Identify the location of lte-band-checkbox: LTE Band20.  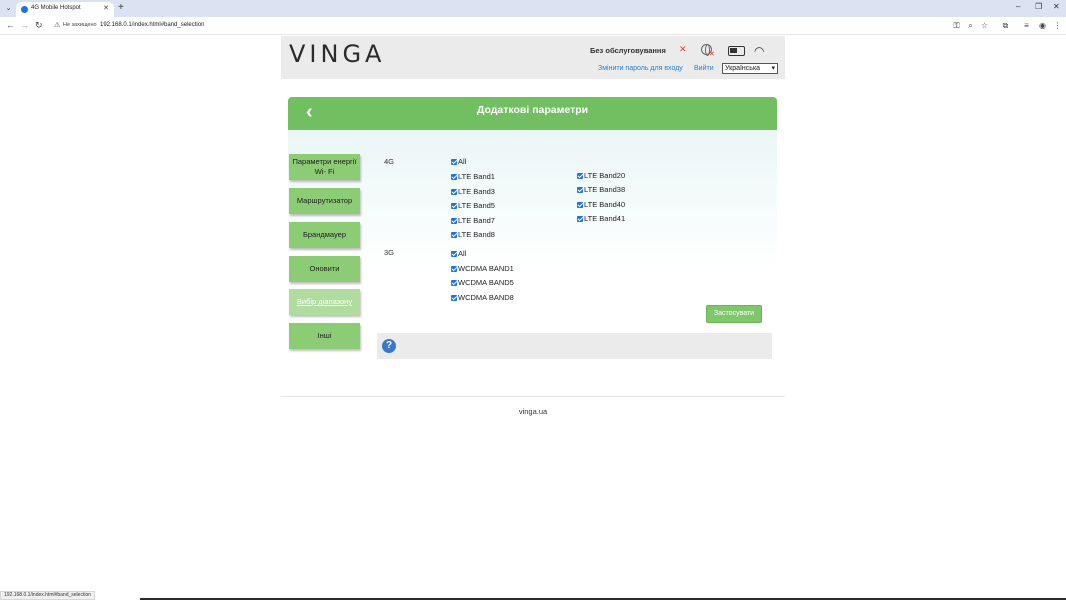
(601, 175).